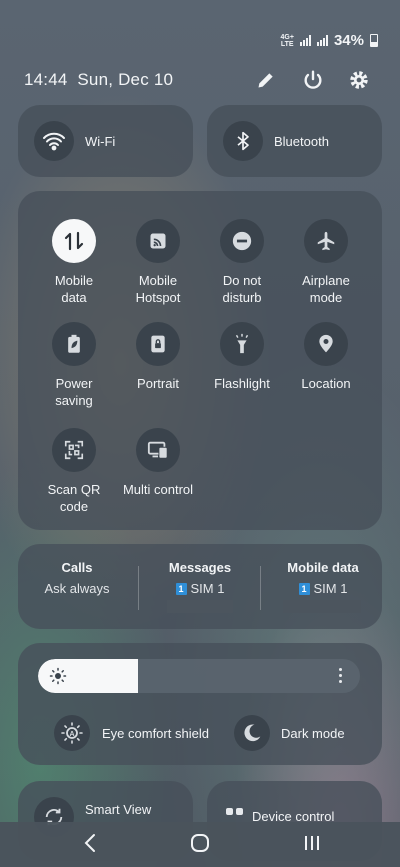 This screenshot has width=400, height=867. What do you see at coordinates (74, 498) in the screenshot?
I see `scan-qr-label: Scan QR code` at bounding box center [74, 498].